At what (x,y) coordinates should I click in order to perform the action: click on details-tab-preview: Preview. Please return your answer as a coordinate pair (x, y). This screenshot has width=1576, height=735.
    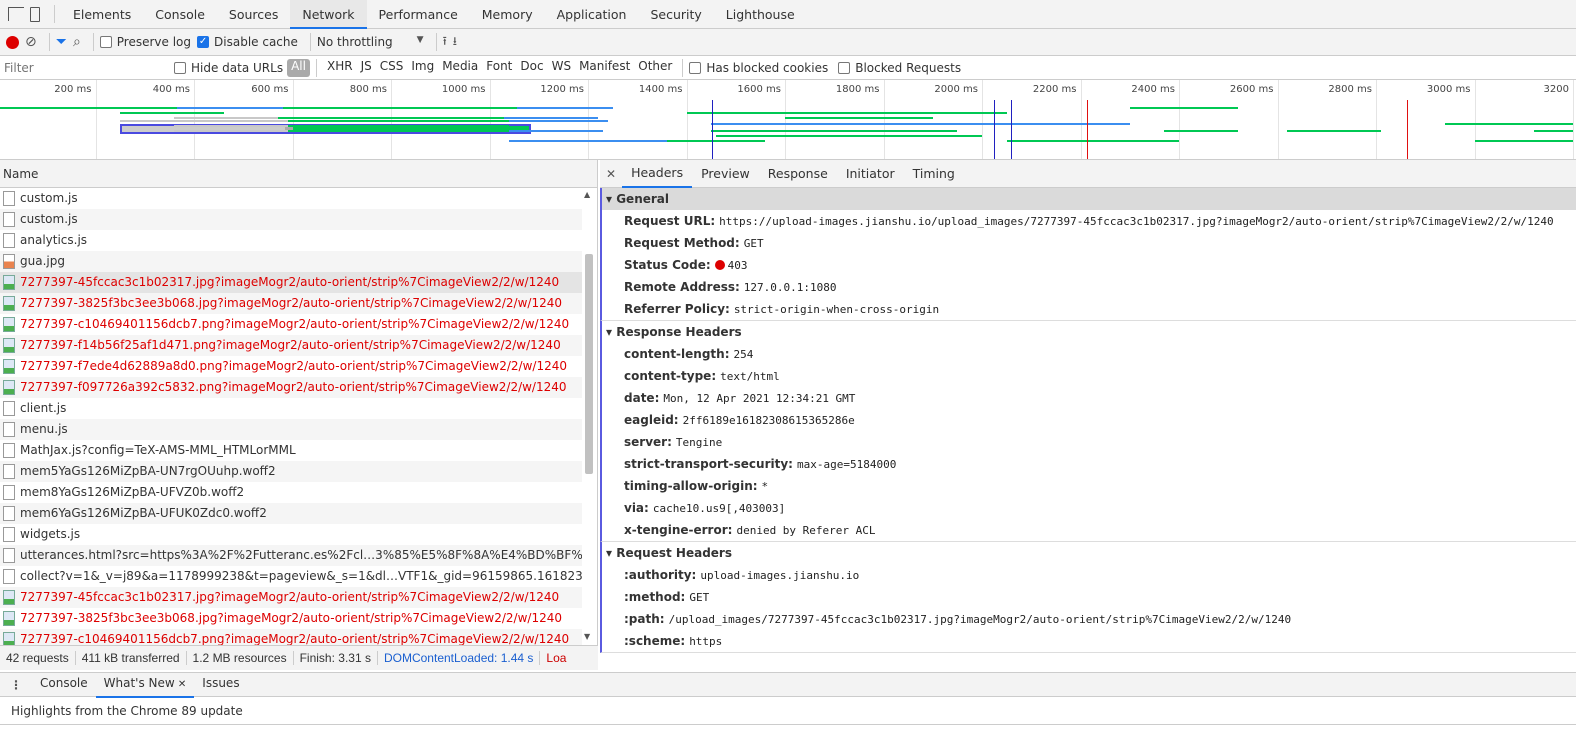
    Looking at the image, I should click on (725, 174).